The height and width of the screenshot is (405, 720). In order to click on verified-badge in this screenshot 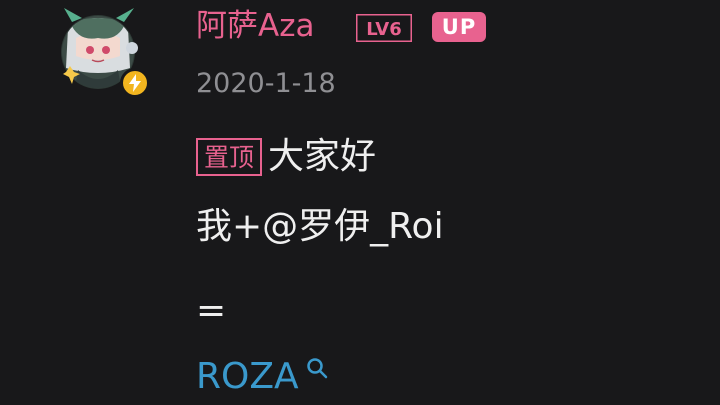, I will do `click(135, 83)`.